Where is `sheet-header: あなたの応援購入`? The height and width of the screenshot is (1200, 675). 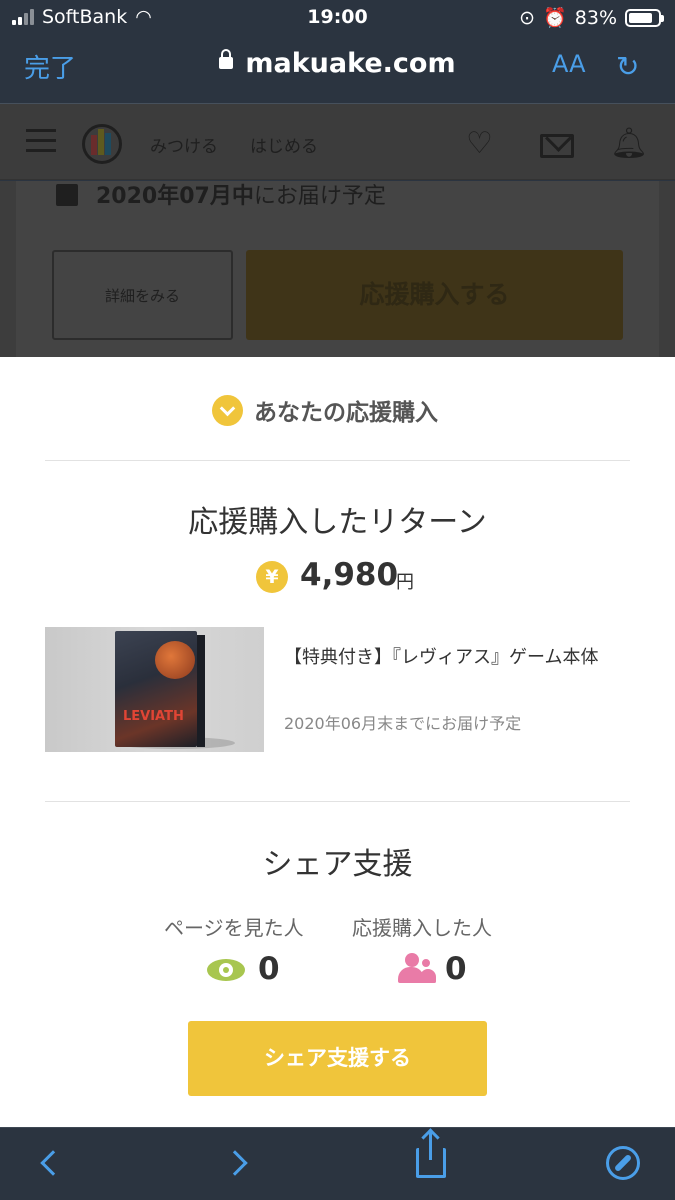 sheet-header: あなたの応援購入 is located at coordinates (337, 409).